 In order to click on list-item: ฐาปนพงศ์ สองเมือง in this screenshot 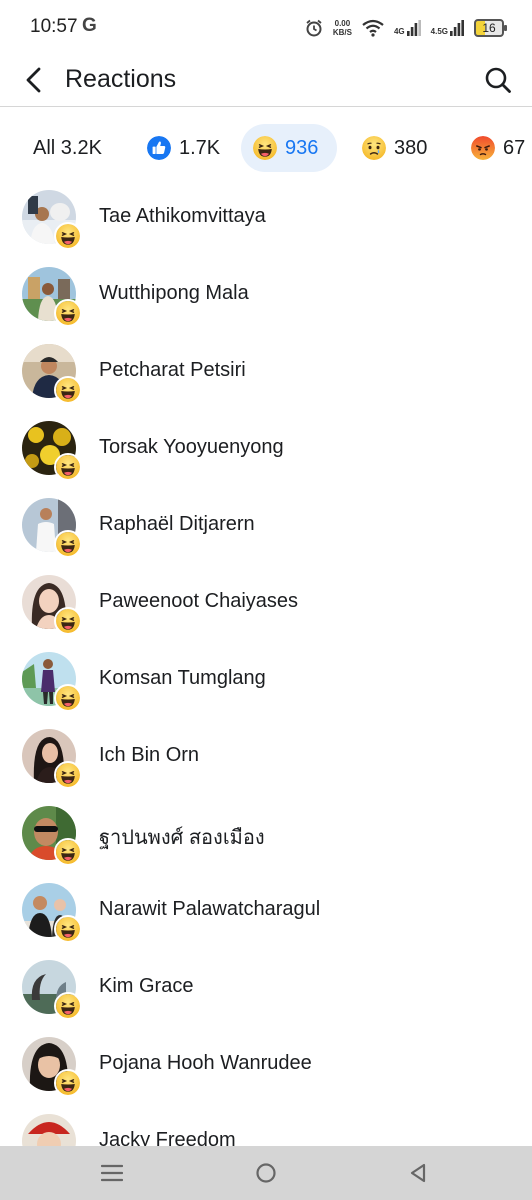, I will do `click(266, 834)`.